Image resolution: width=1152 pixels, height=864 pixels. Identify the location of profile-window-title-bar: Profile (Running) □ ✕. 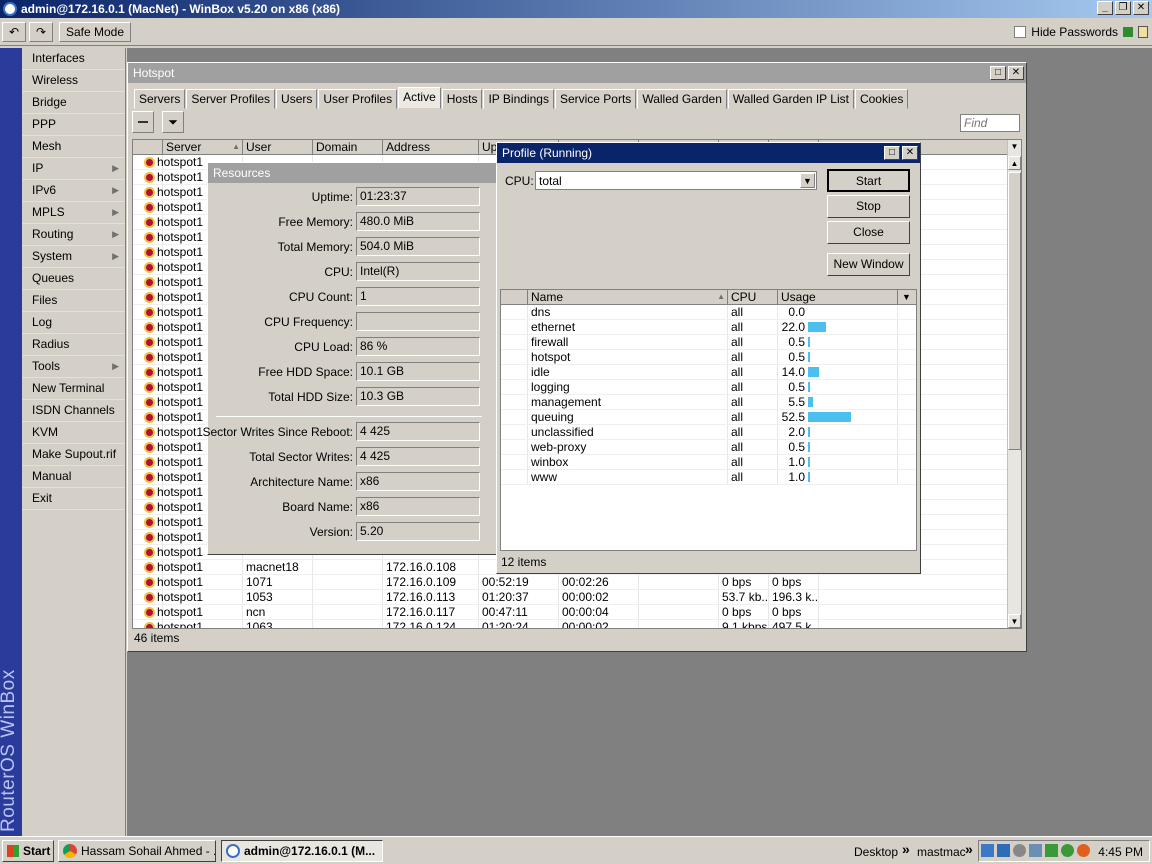
(708, 153).